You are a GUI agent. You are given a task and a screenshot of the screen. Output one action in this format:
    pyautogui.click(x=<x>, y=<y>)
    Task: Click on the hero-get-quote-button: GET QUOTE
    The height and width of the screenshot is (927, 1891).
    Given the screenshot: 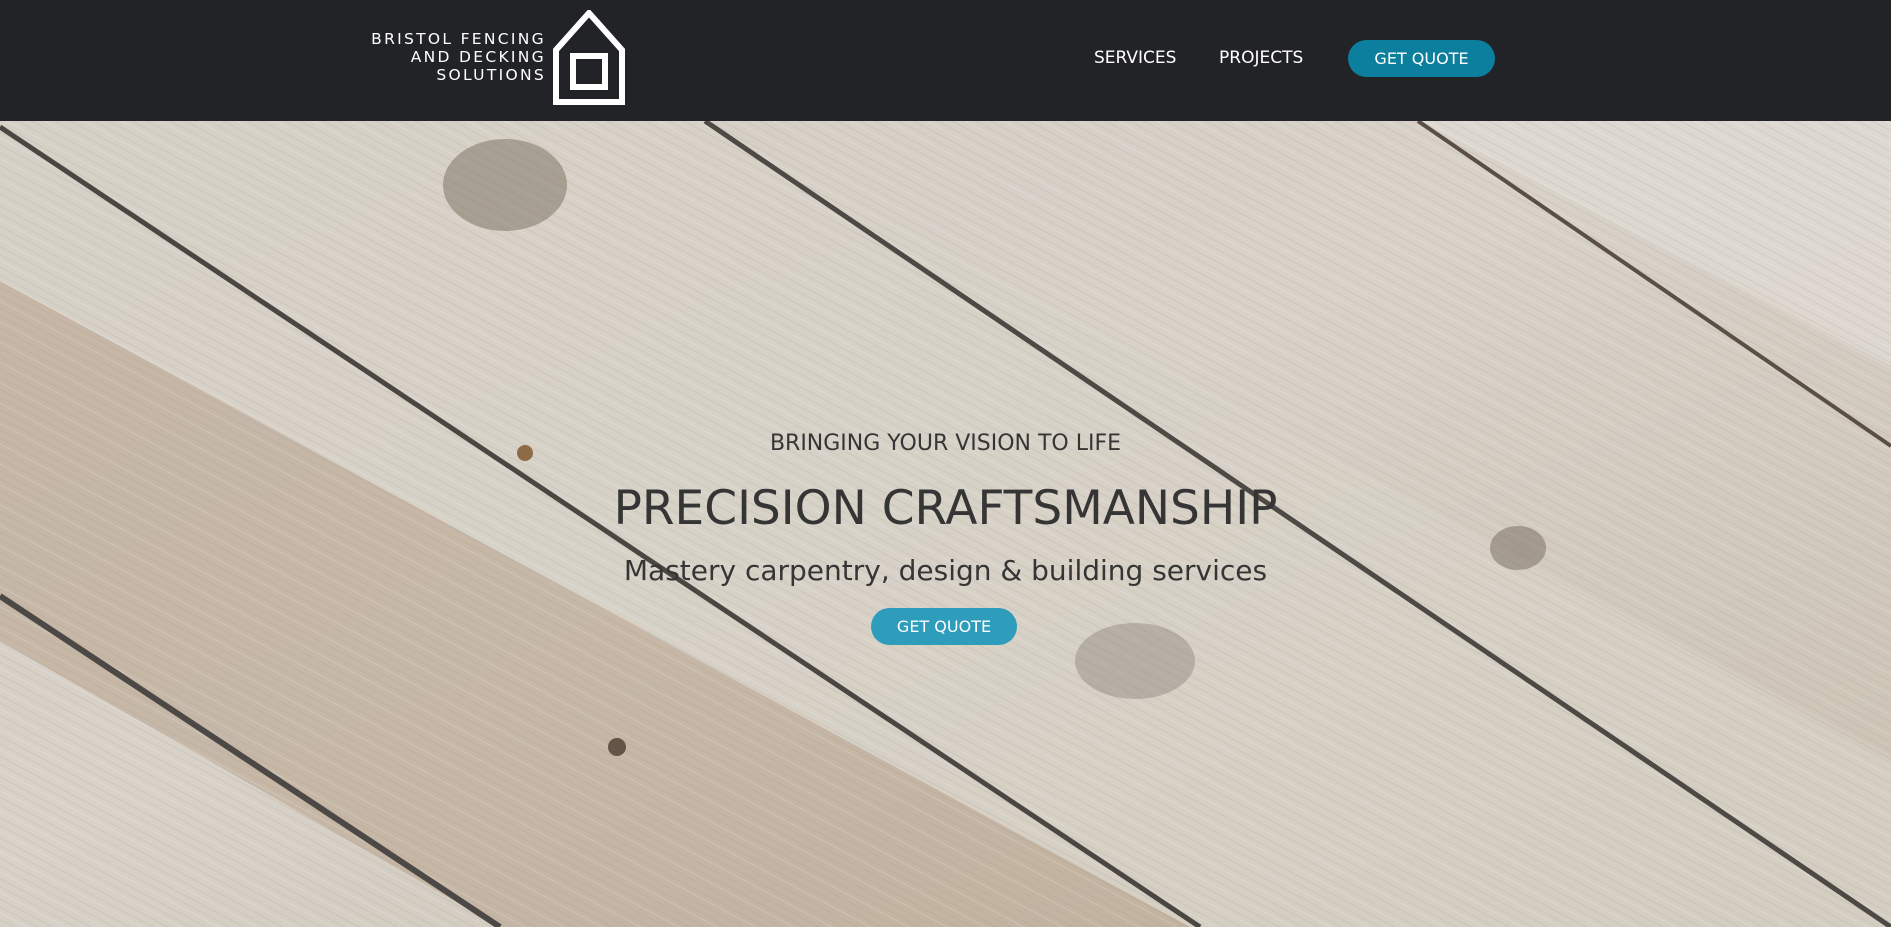 What is the action you would take?
    pyautogui.click(x=944, y=626)
    